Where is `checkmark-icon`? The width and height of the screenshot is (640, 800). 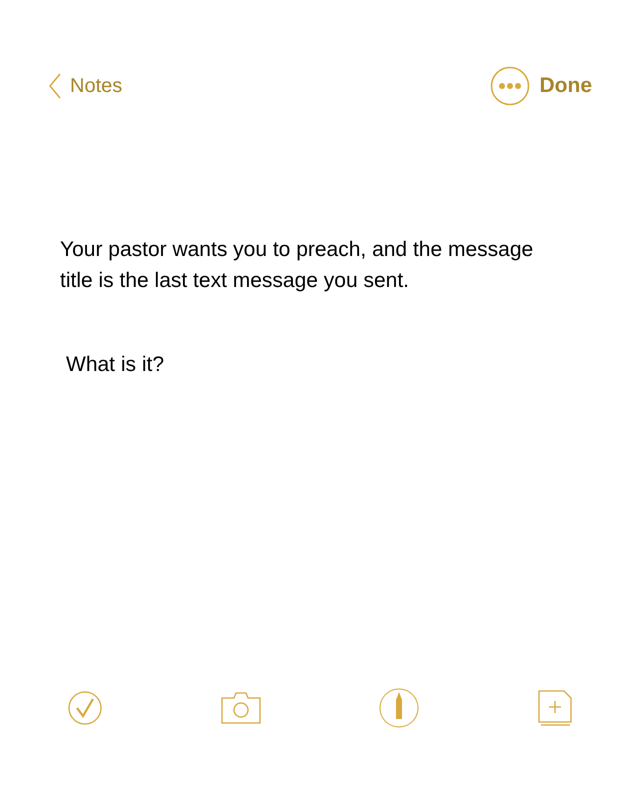
checkmark-icon is located at coordinates (85, 708).